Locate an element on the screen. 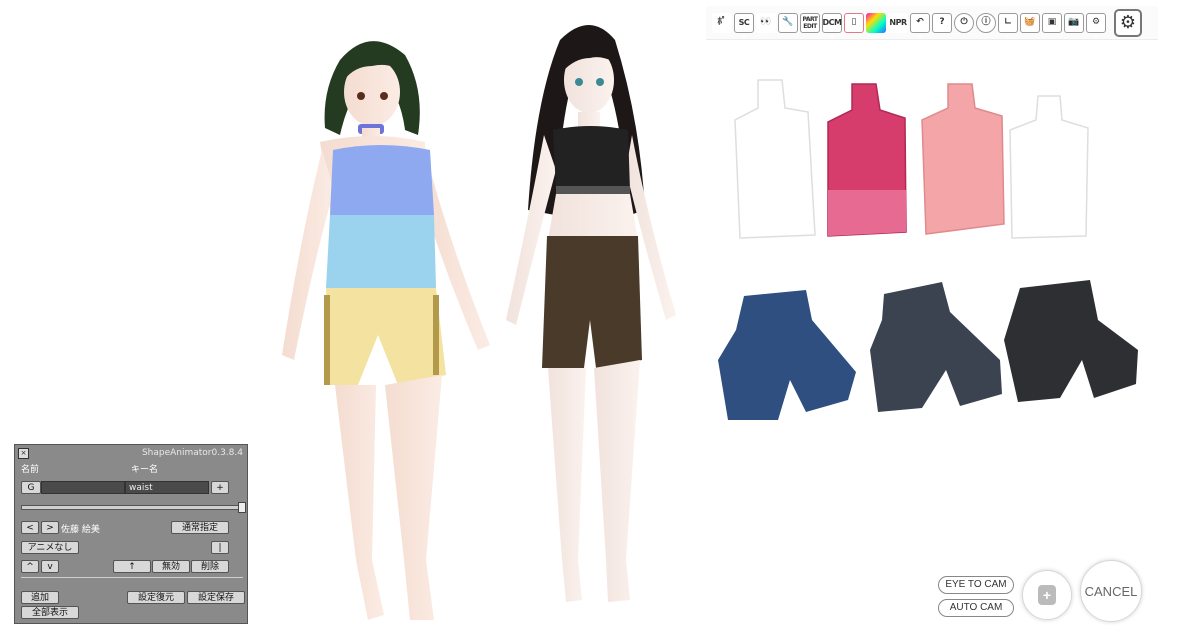 This screenshot has height=640, width=1200. slider-handle is located at coordinates (242, 507).